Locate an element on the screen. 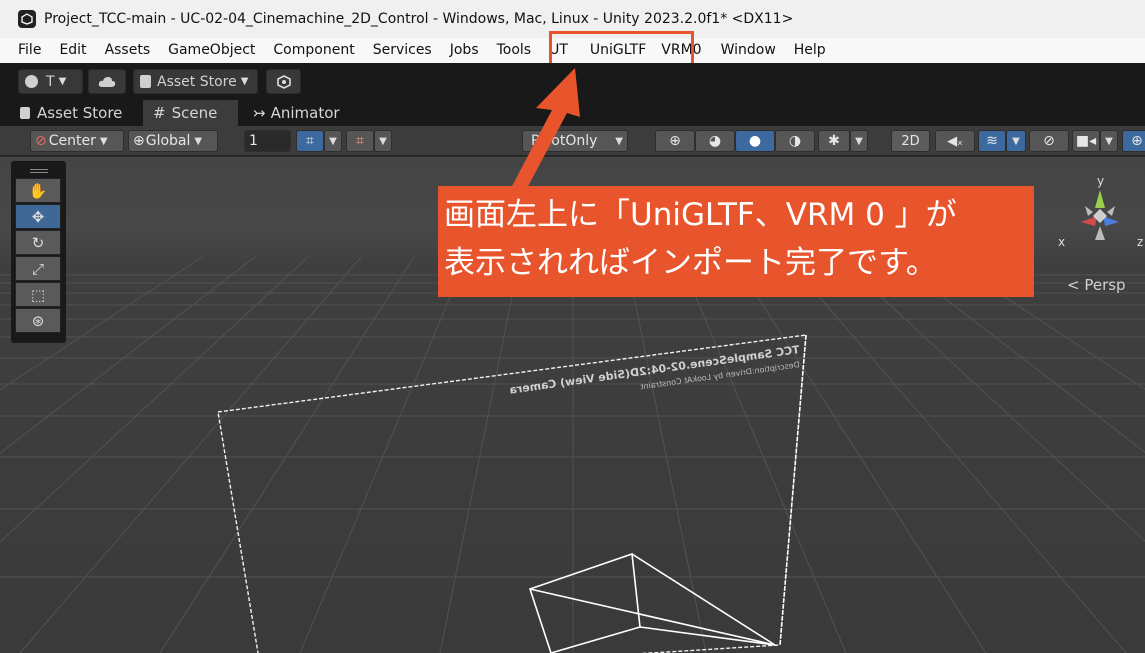 The height and width of the screenshot is (653, 1145). snap-icon: ⌗ is located at coordinates (360, 141).